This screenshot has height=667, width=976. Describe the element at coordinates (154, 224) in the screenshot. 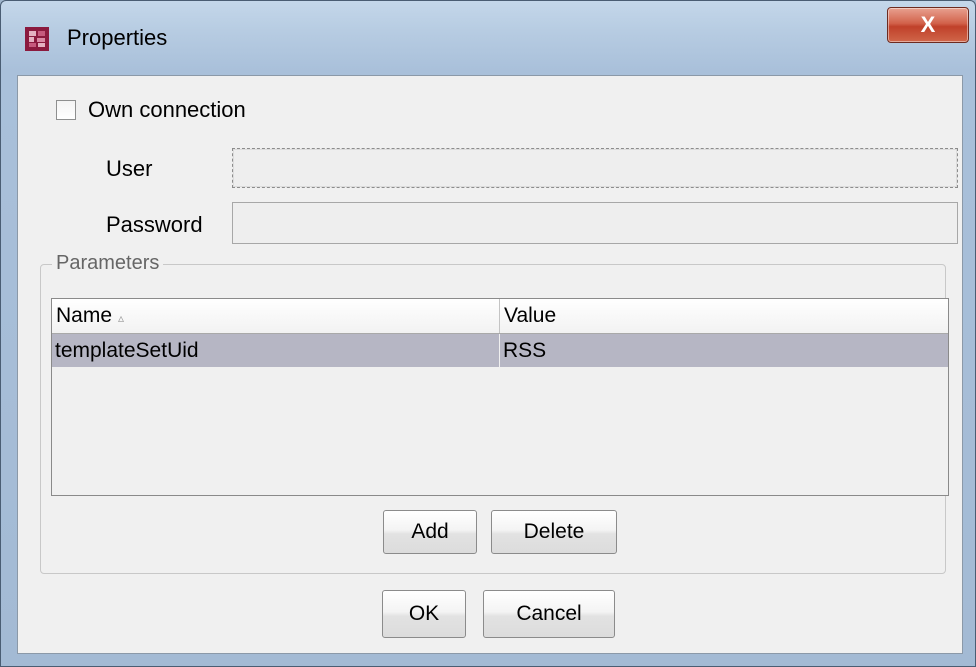

I see `password-label: Password` at that location.